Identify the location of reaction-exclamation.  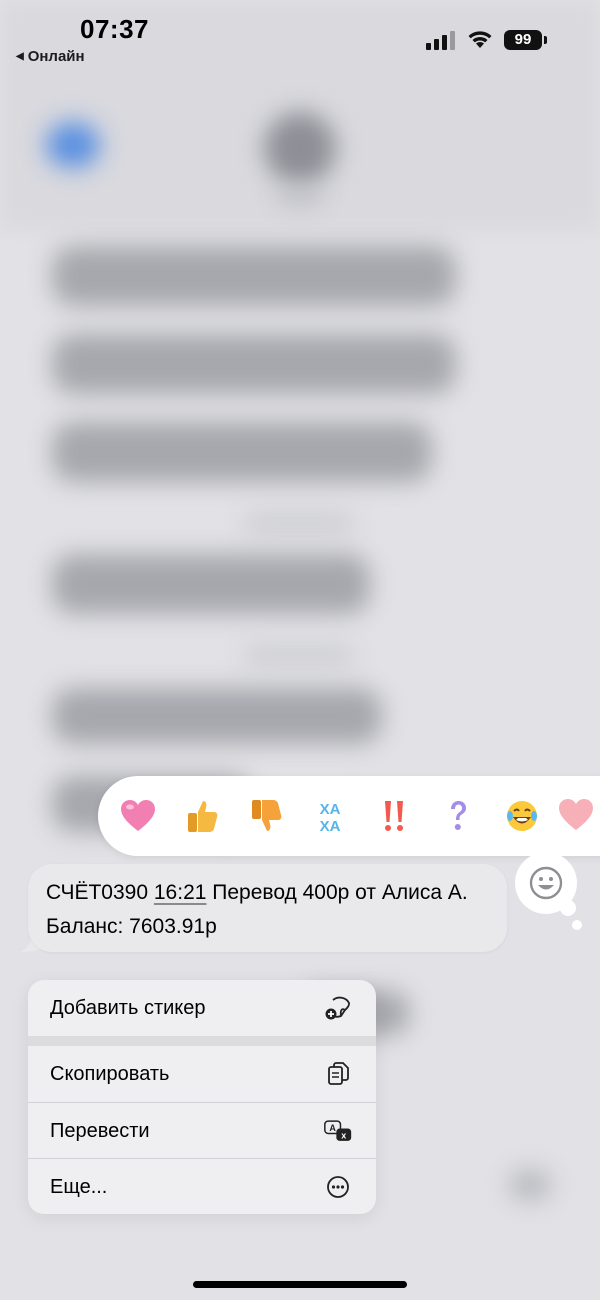
(394, 816).